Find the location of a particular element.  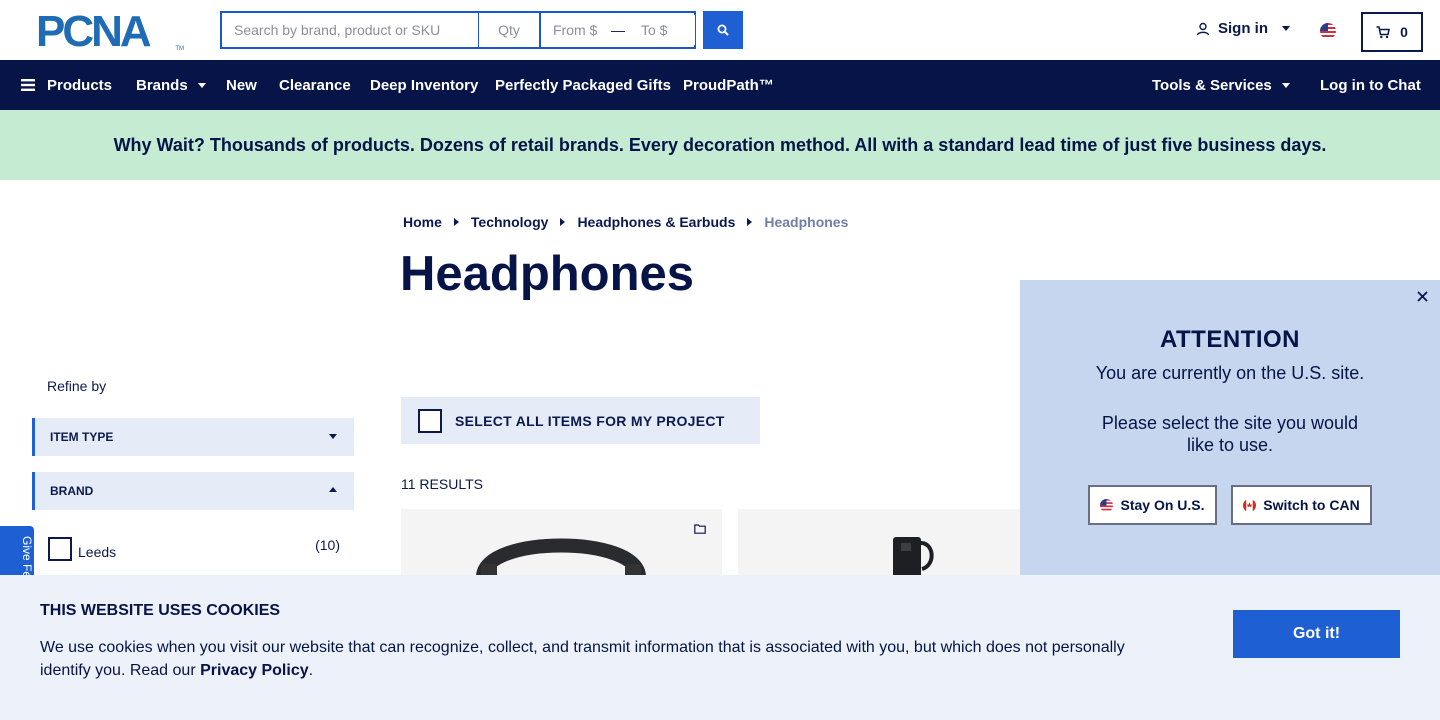

checkbox is located at coordinates (60, 549).